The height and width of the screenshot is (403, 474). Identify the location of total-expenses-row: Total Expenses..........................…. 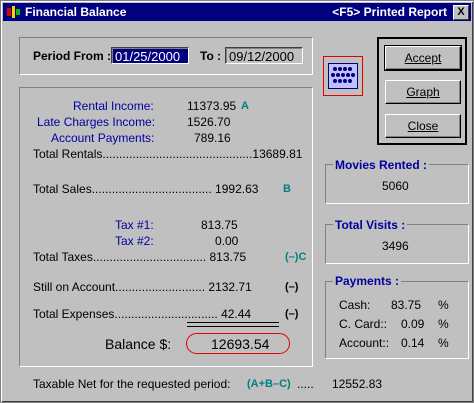
(142, 314).